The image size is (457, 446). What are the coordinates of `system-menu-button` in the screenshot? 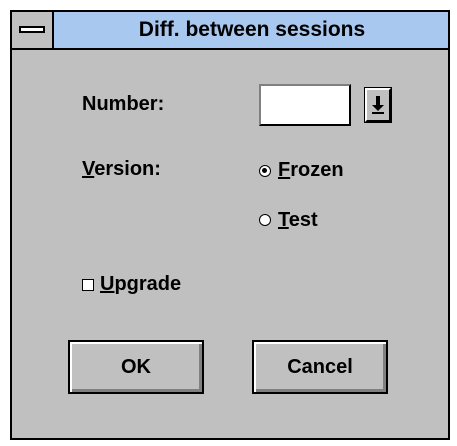 It's located at (33, 30).